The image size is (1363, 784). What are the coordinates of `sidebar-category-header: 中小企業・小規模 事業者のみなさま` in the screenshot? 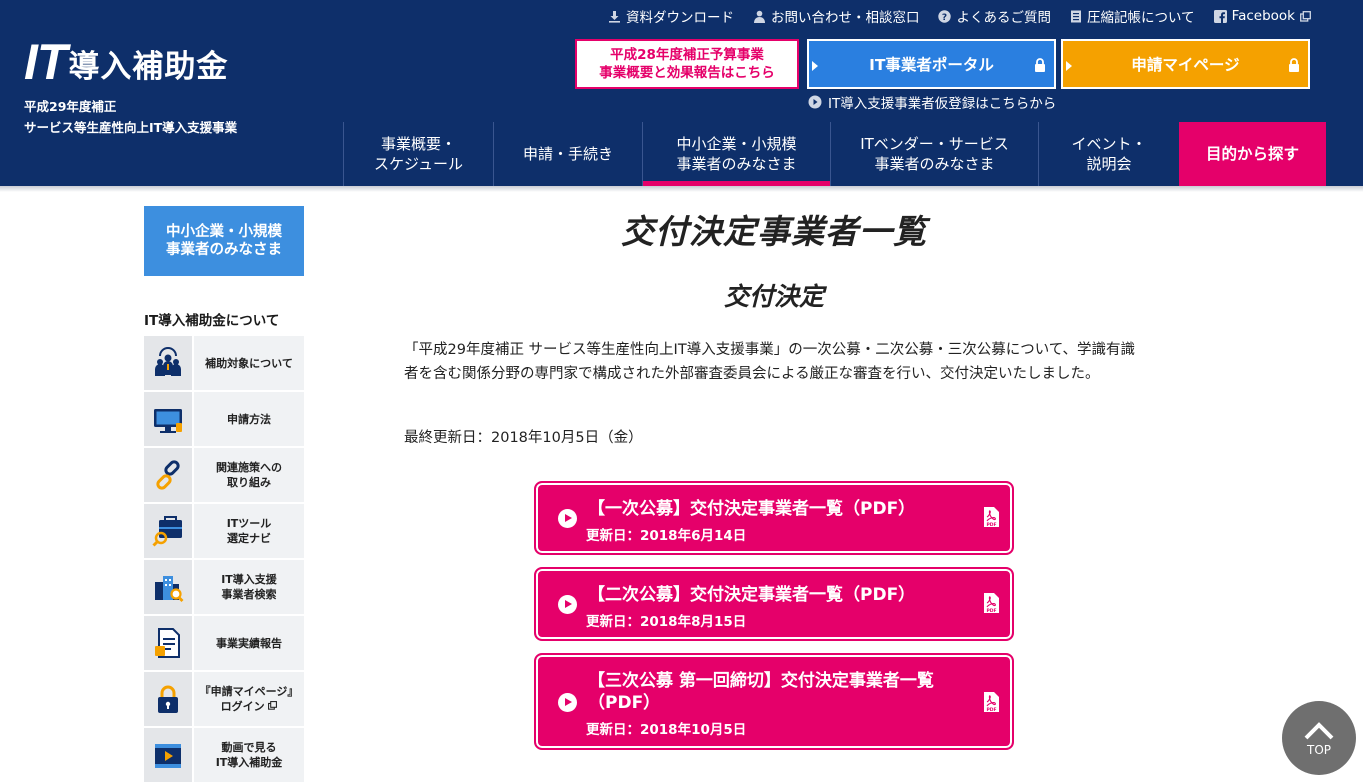 It's located at (224, 241).